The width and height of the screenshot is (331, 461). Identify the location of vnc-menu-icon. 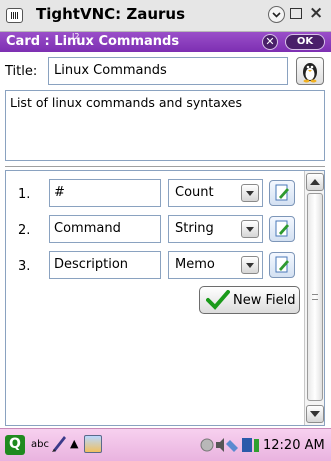
(14, 15).